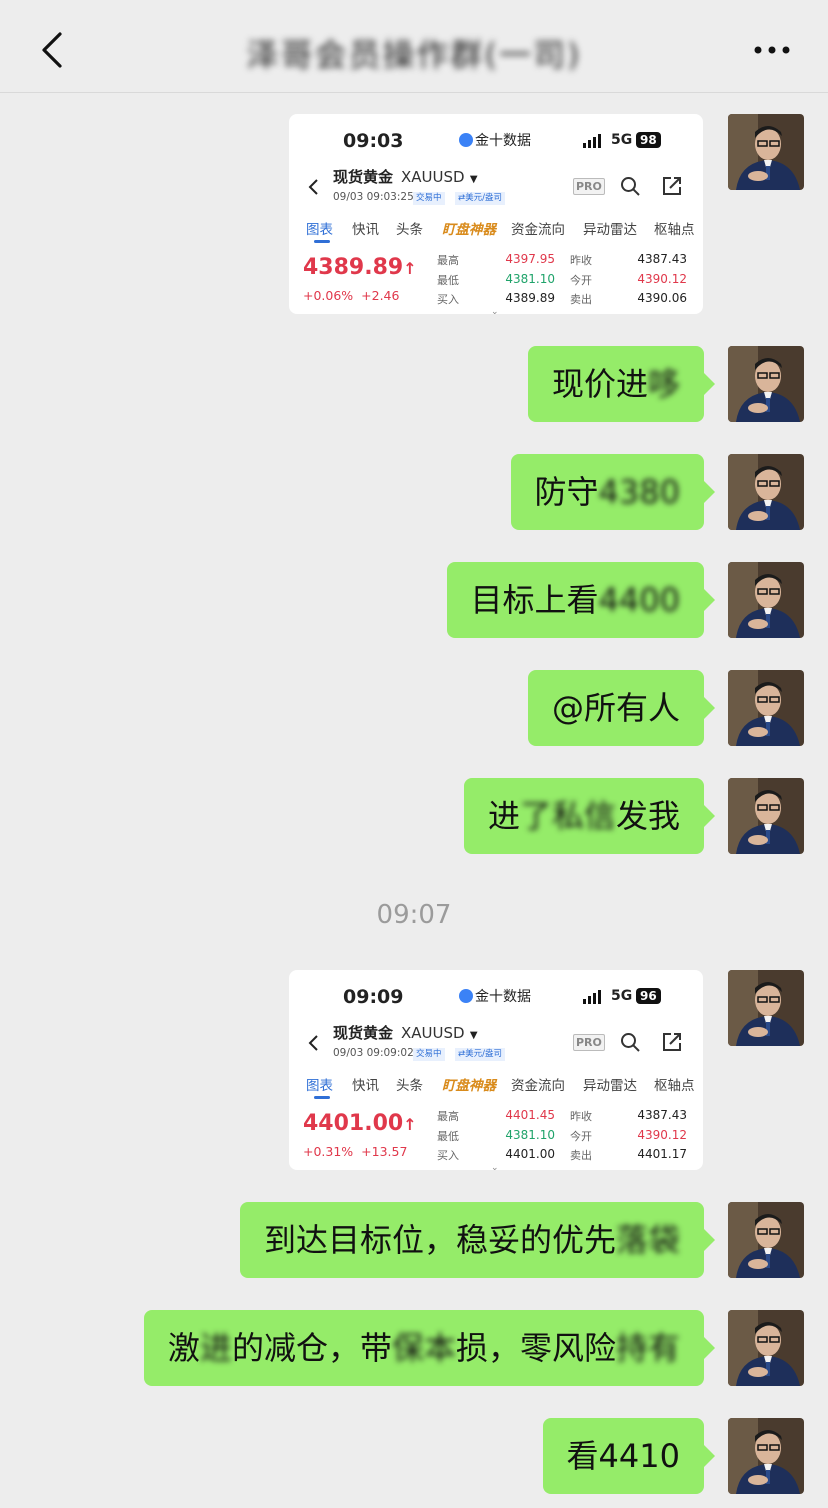 This screenshot has height=1508, width=828. Describe the element at coordinates (530, 1115) in the screenshot. I see `stat-high: 4401.45` at that location.